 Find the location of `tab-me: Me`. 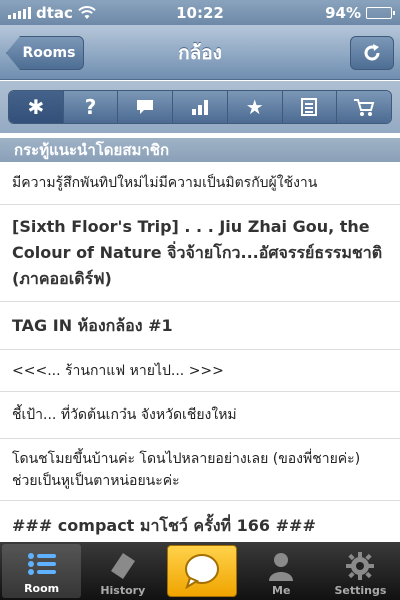

tab-me: Me is located at coordinates (281, 571).